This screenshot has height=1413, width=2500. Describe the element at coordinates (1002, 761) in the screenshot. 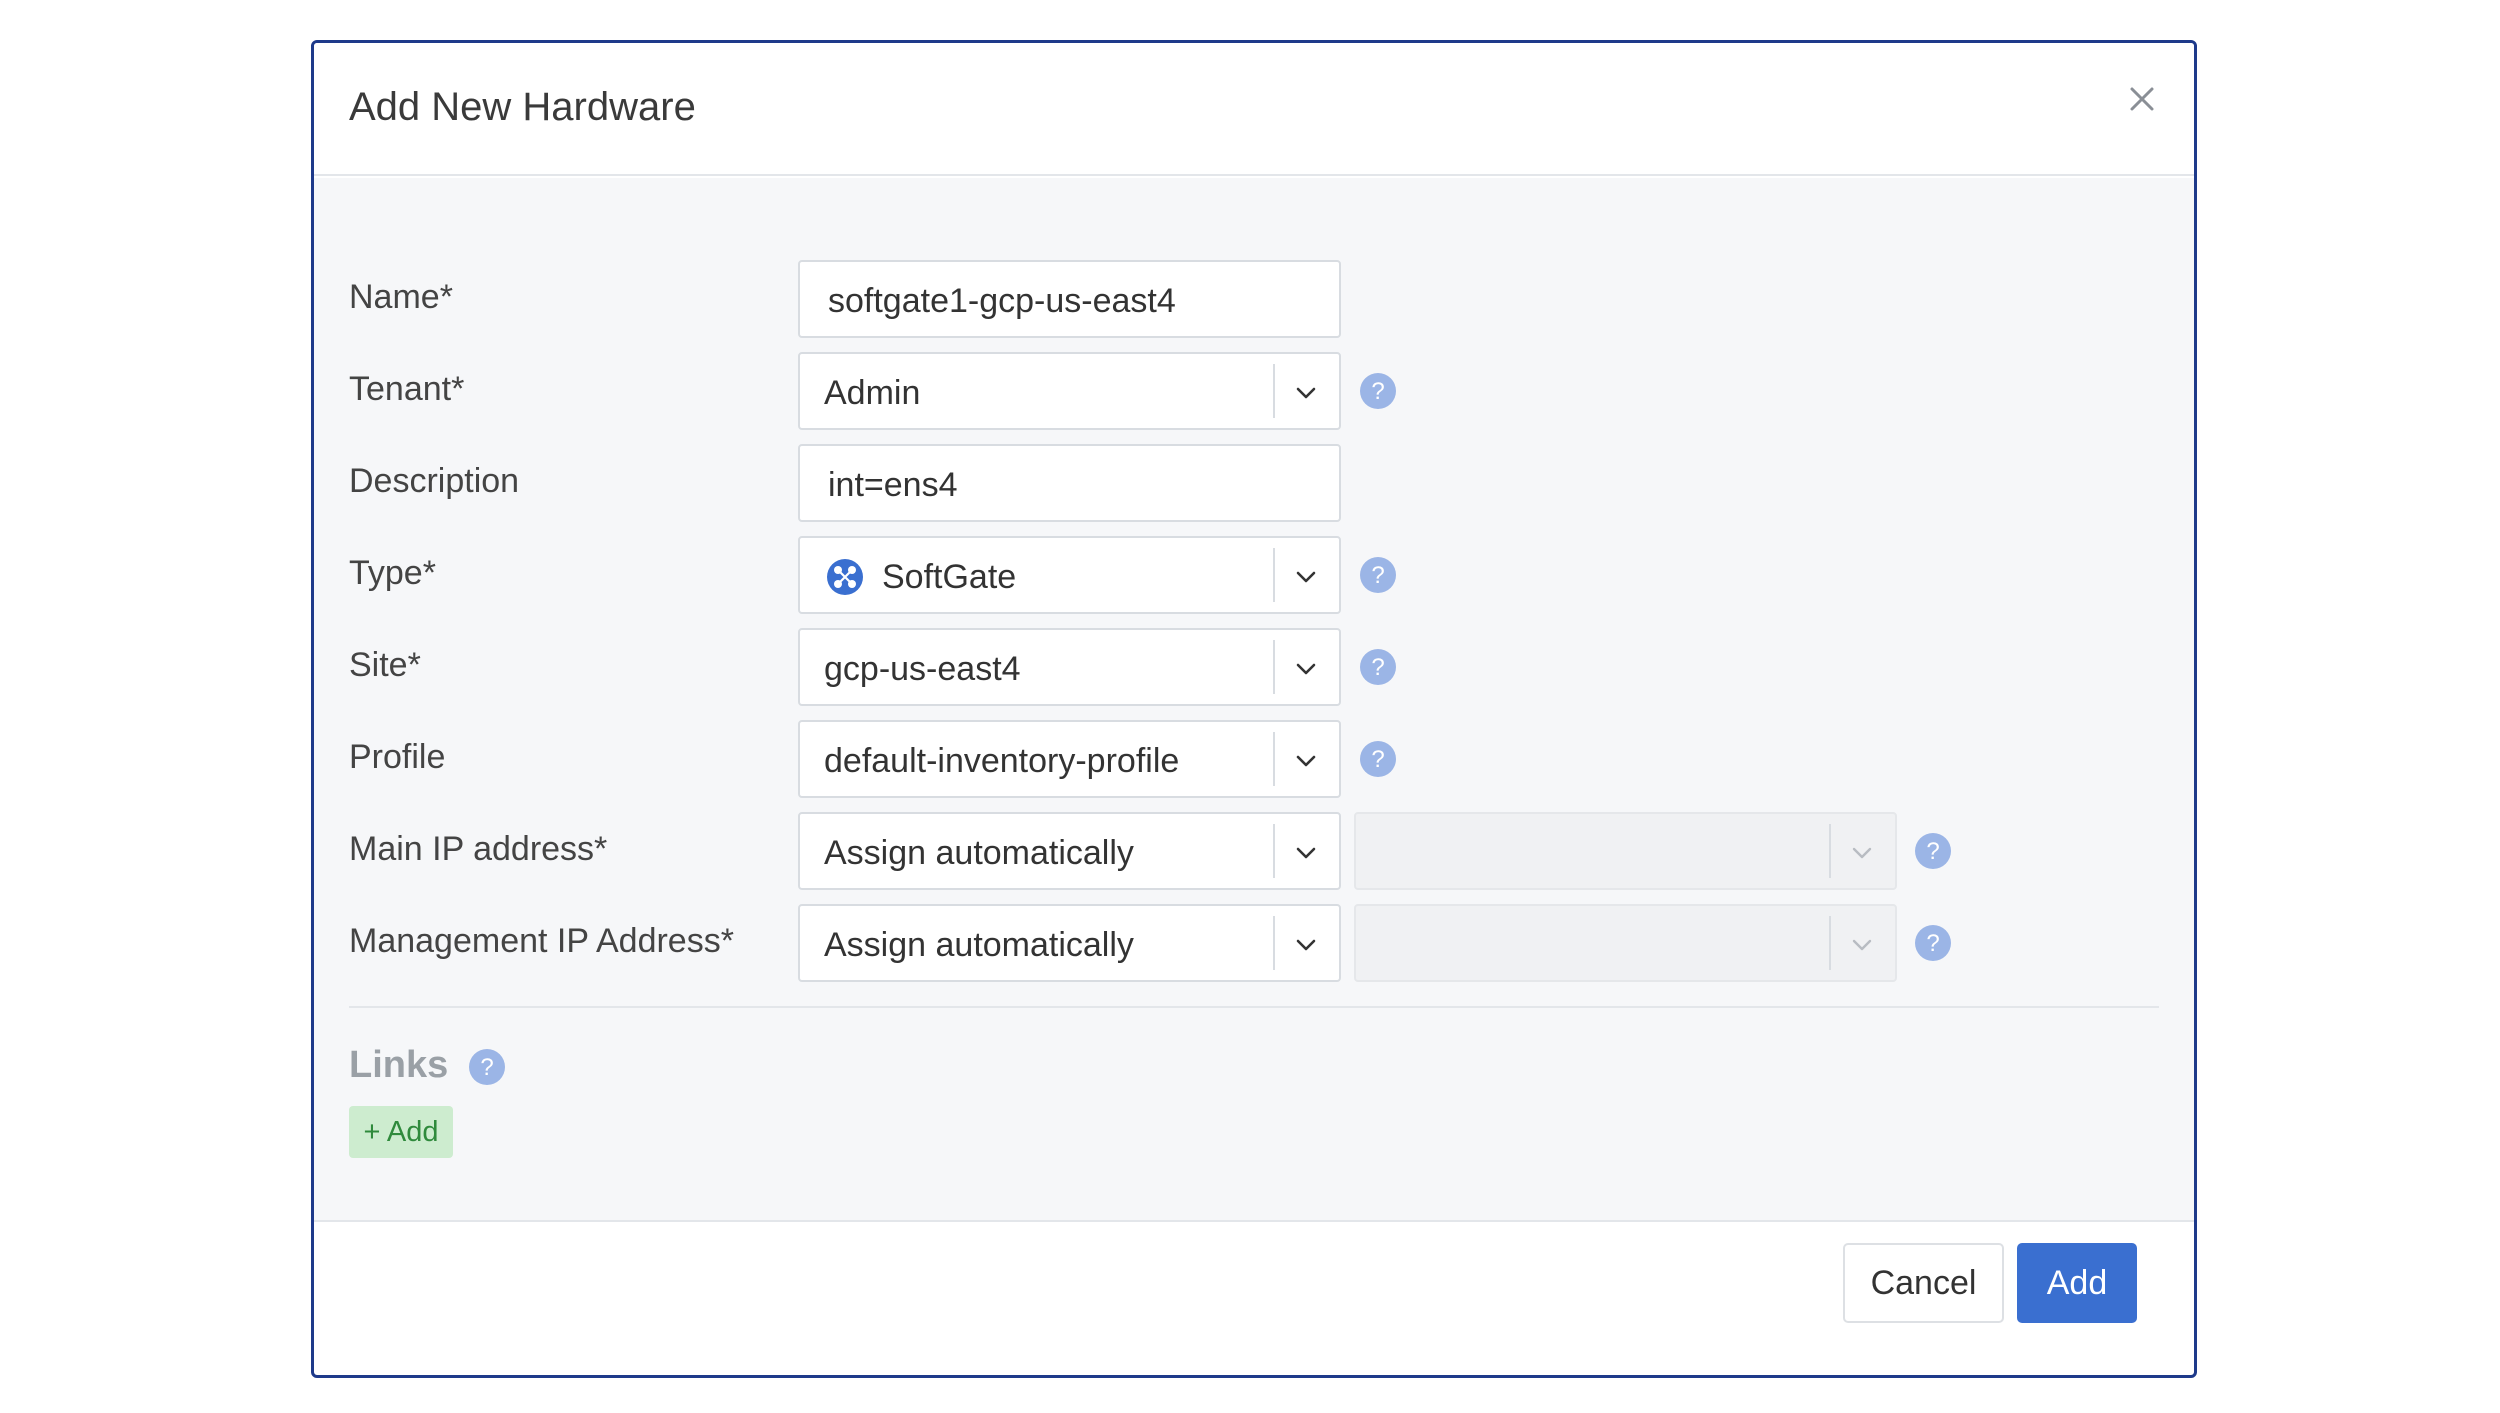

I see `profile-value: default-inventory-profile` at that location.